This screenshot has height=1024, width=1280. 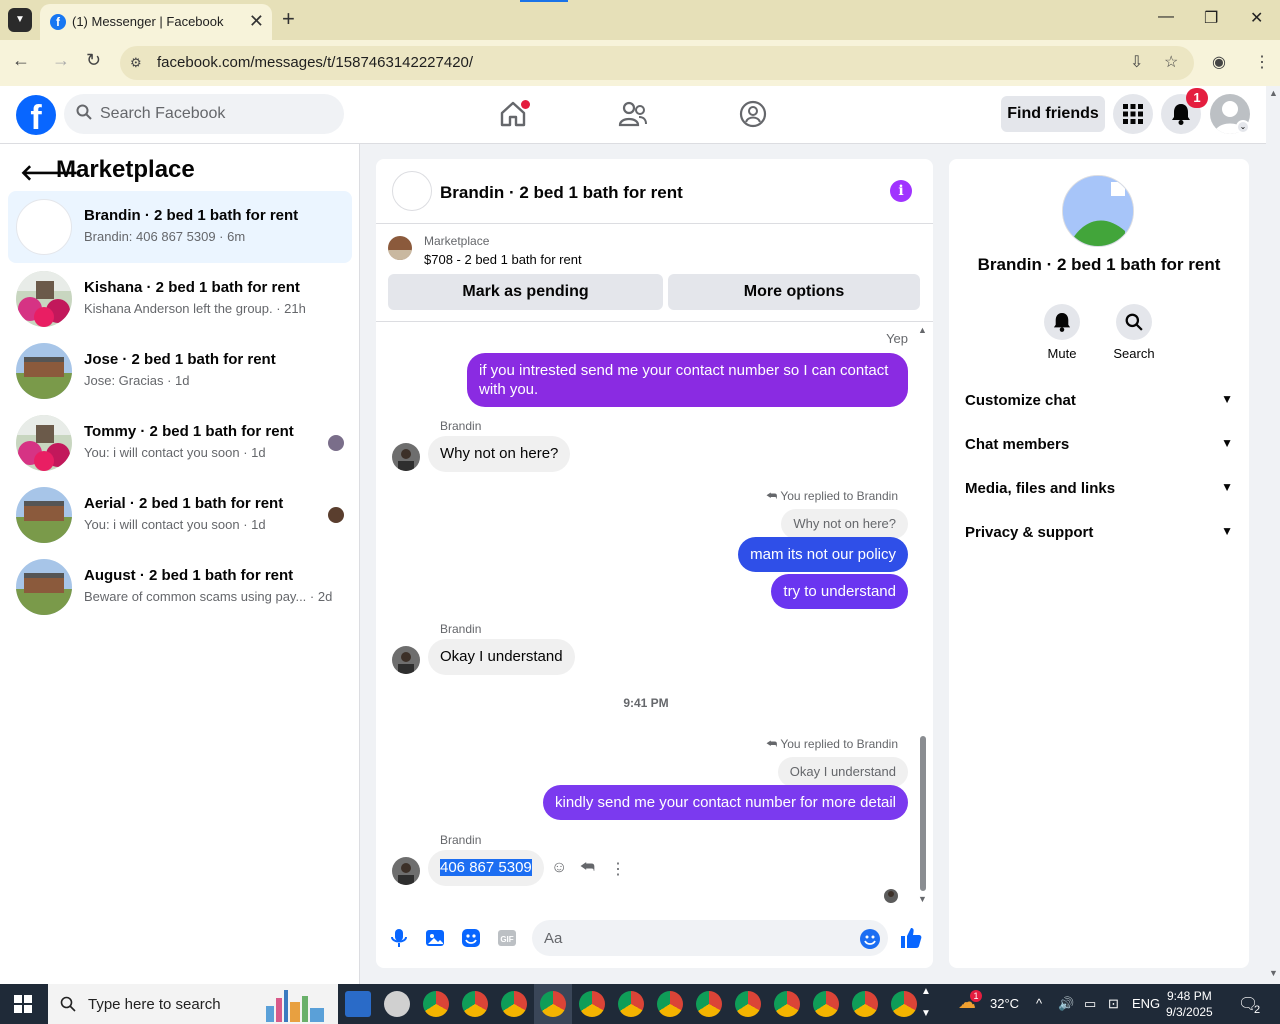 I want to click on chat-scrollbar-thumb, so click(x=923, y=813).